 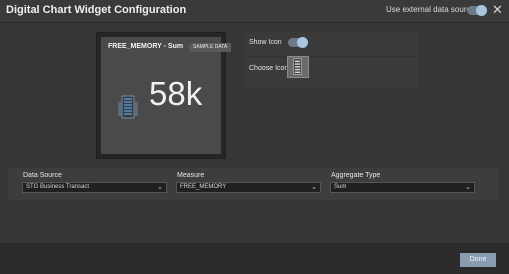 I want to click on widget-preview-card: FREE_MEMORY - Sum SAMPLE DATA 58k, so click(x=166, y=95).